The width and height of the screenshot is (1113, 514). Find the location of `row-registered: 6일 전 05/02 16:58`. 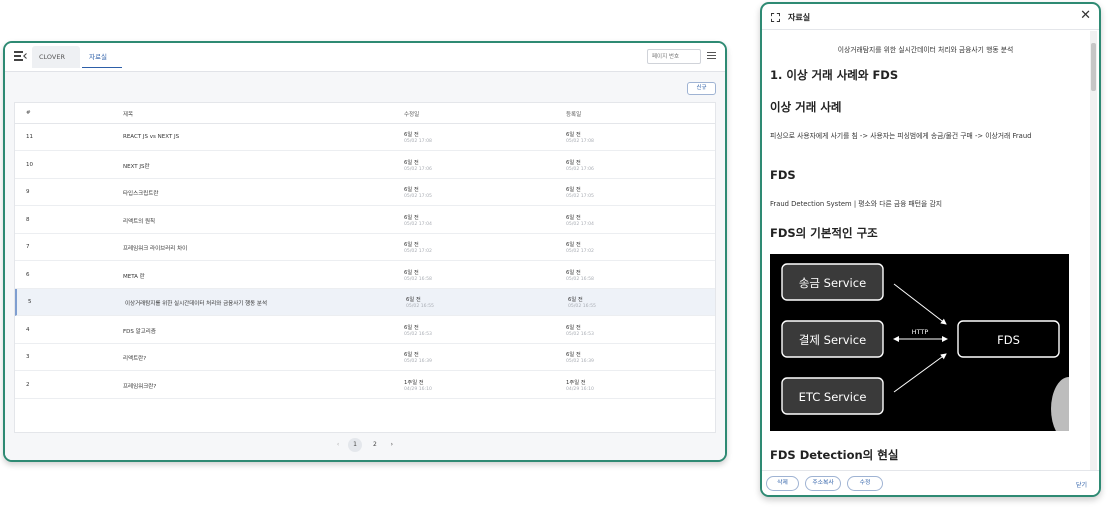

row-registered: 6일 전 05/02 16:58 is located at coordinates (580, 275).